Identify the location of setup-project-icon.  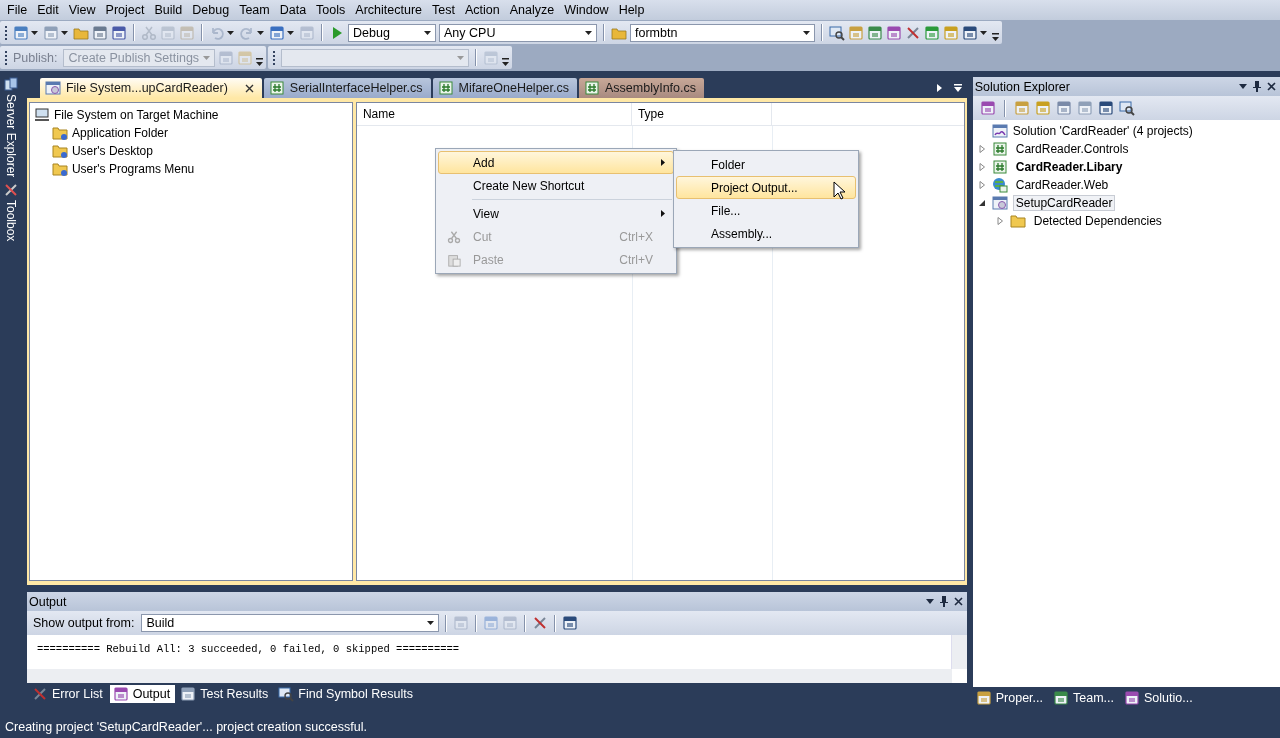
(999, 203).